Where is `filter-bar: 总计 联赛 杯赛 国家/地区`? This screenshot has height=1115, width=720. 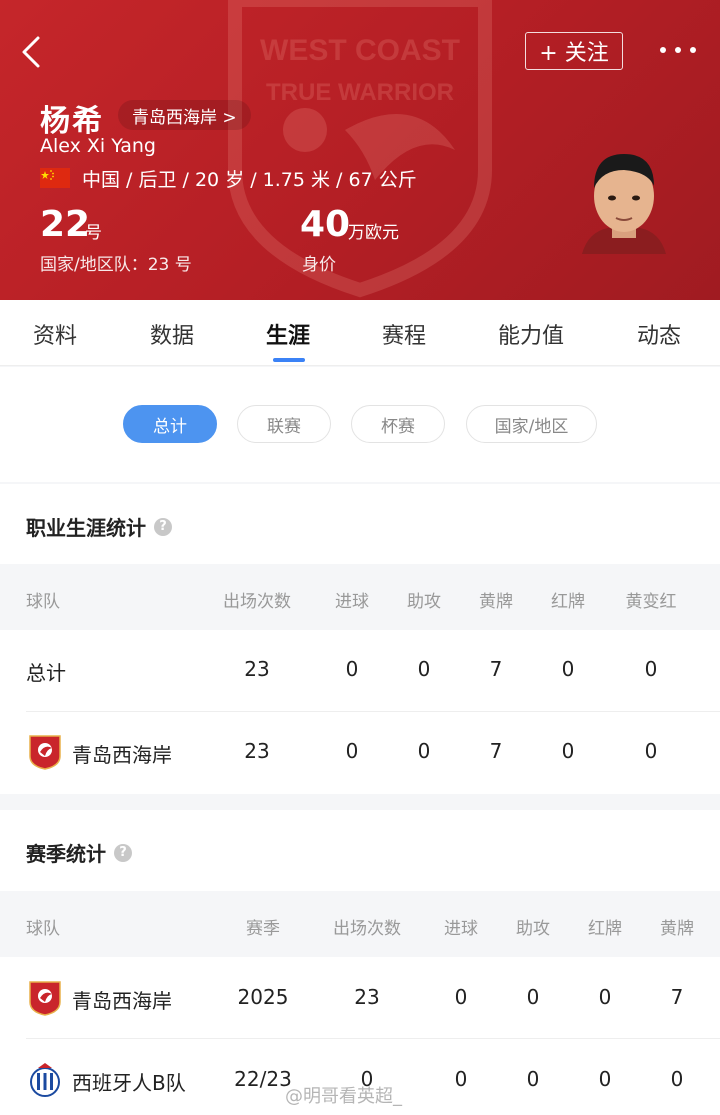 filter-bar: 总计 联赛 杯赛 国家/地区 is located at coordinates (360, 424).